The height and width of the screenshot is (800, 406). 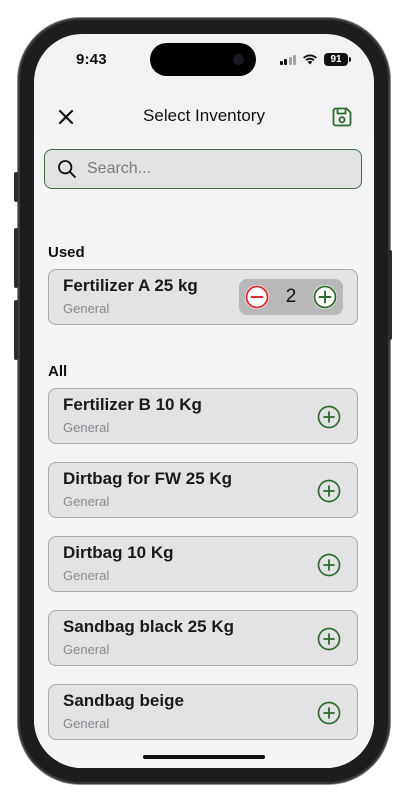 I want to click on minus-circle-icon, so click(x=257, y=297).